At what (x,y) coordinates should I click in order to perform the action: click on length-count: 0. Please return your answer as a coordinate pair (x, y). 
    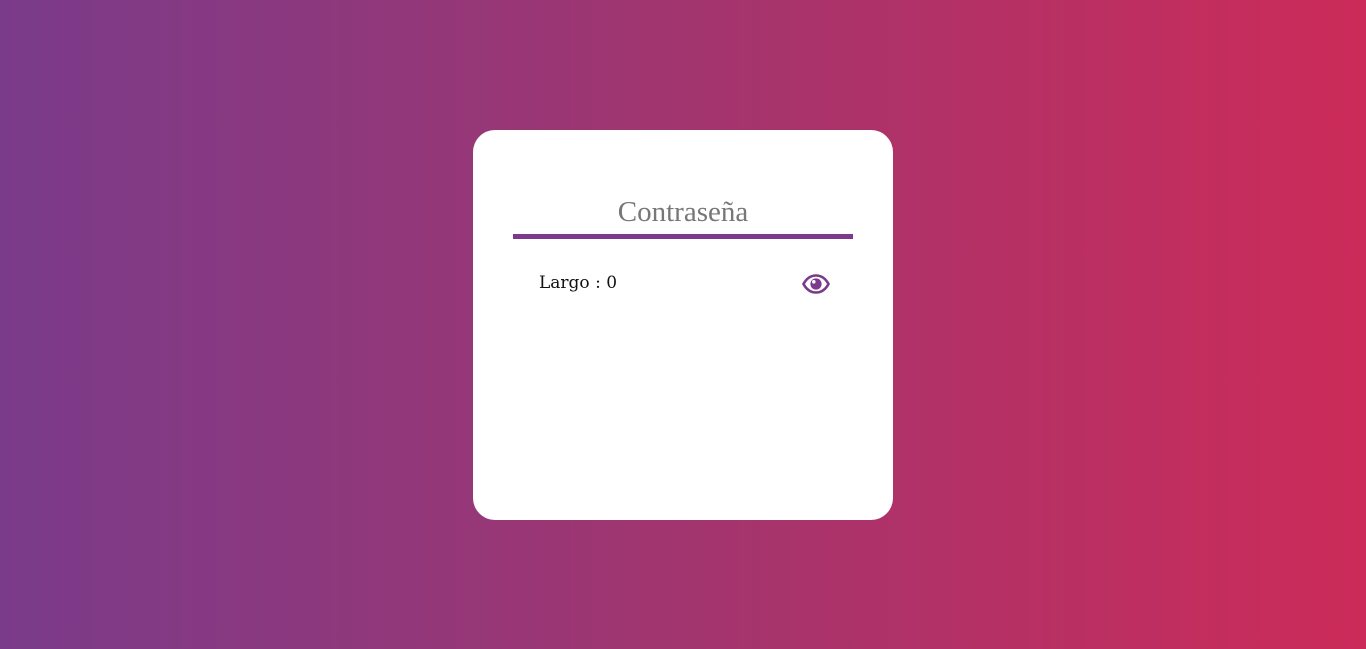
    Looking at the image, I should click on (612, 283).